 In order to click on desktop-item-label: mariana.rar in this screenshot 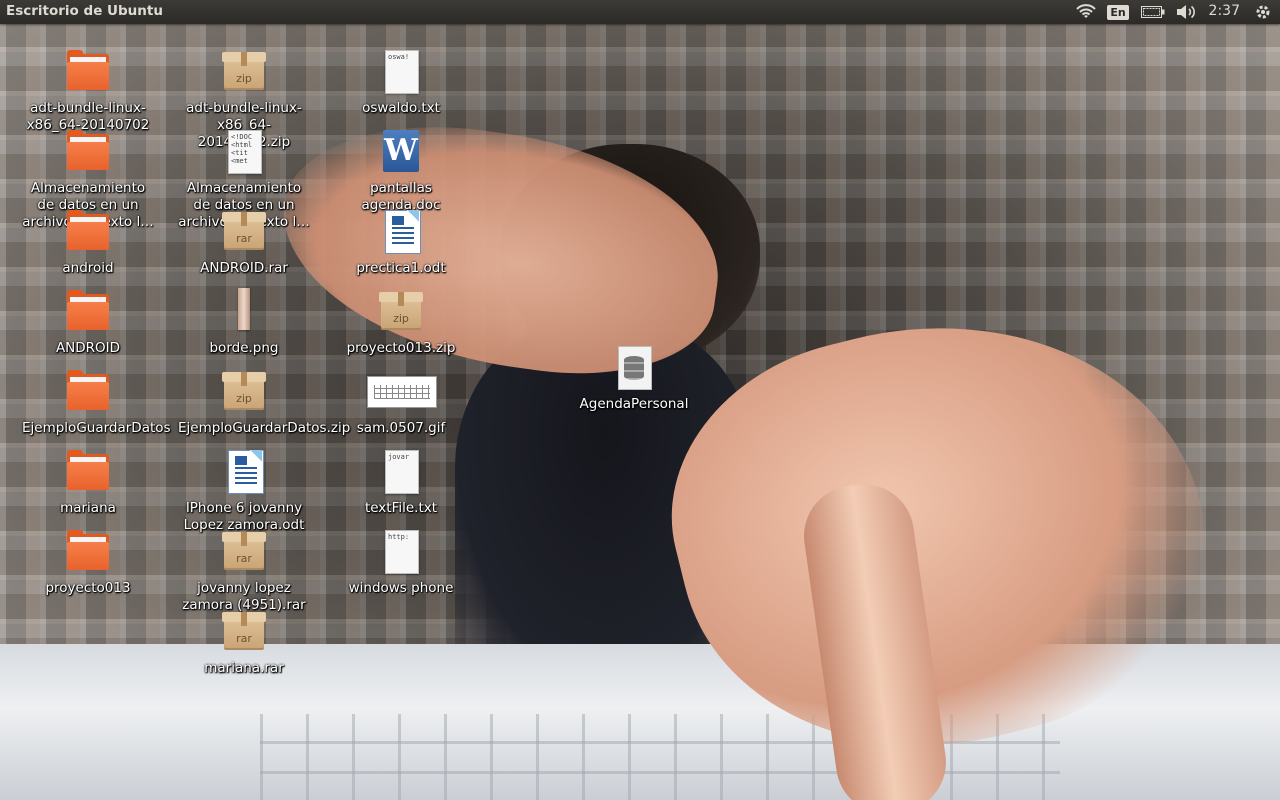, I will do `click(244, 668)`.